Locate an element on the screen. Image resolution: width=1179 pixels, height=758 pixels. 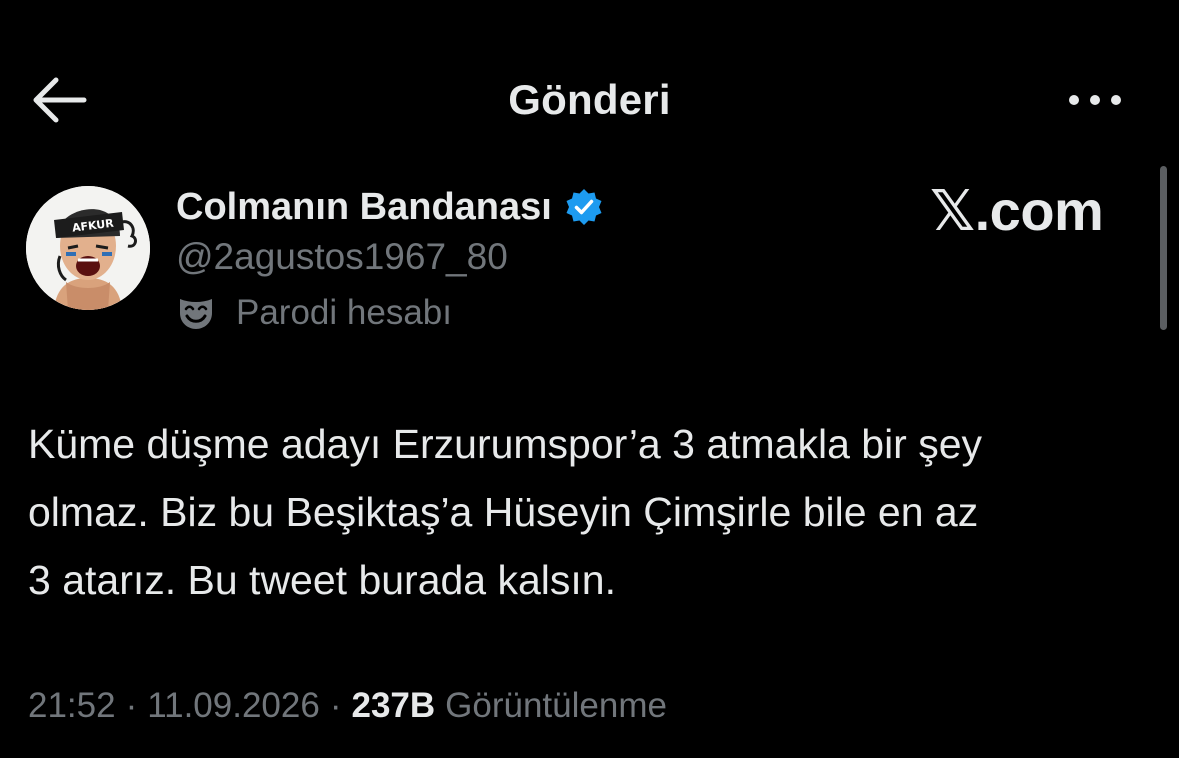
top-navigation-bar: Gönderi is located at coordinates (589, 100).